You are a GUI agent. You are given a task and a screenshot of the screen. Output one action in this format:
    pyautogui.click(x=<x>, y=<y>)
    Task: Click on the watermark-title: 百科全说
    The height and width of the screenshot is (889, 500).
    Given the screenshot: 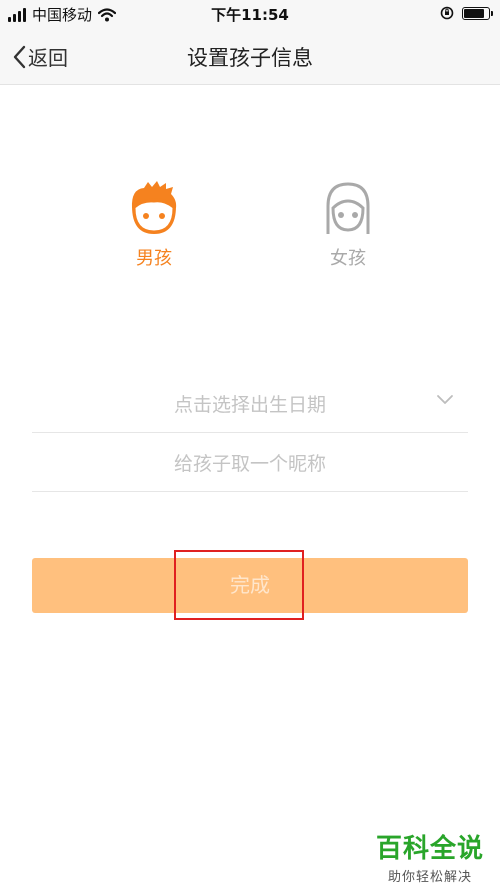 What is the action you would take?
    pyautogui.click(x=429, y=849)
    